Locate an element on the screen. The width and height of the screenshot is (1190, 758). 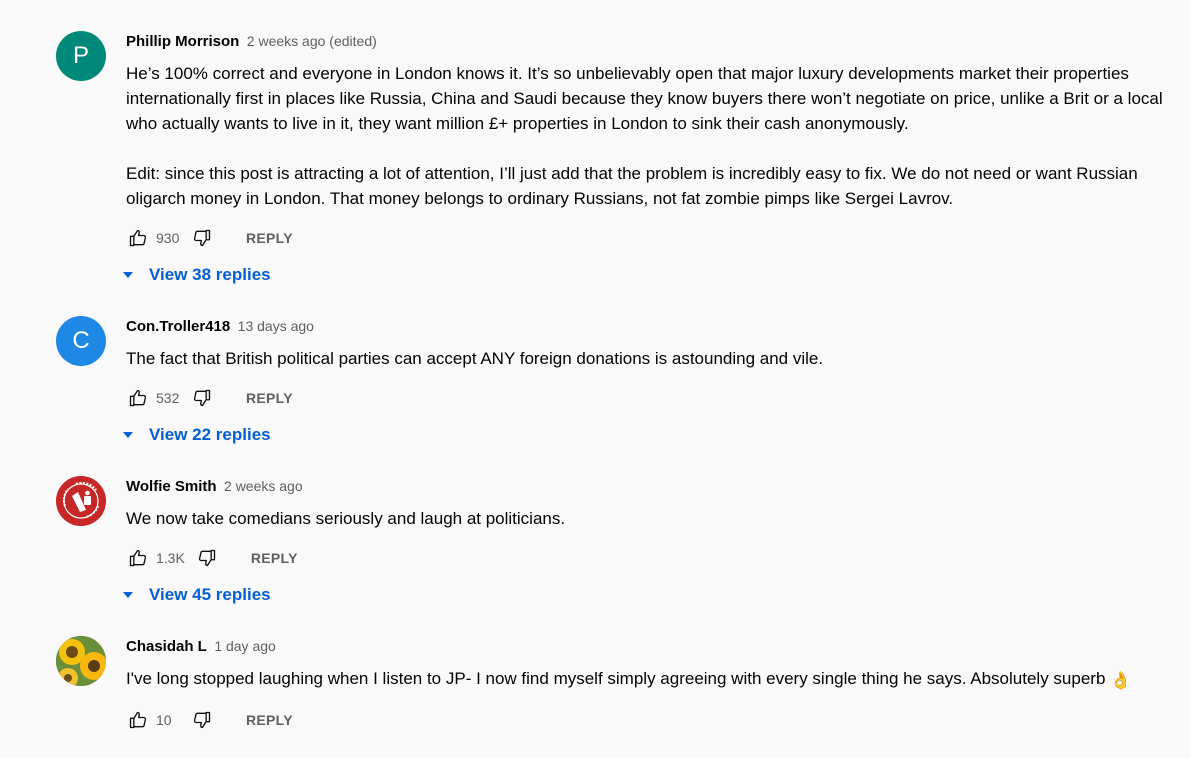
avatar: C is located at coordinates (81, 341).